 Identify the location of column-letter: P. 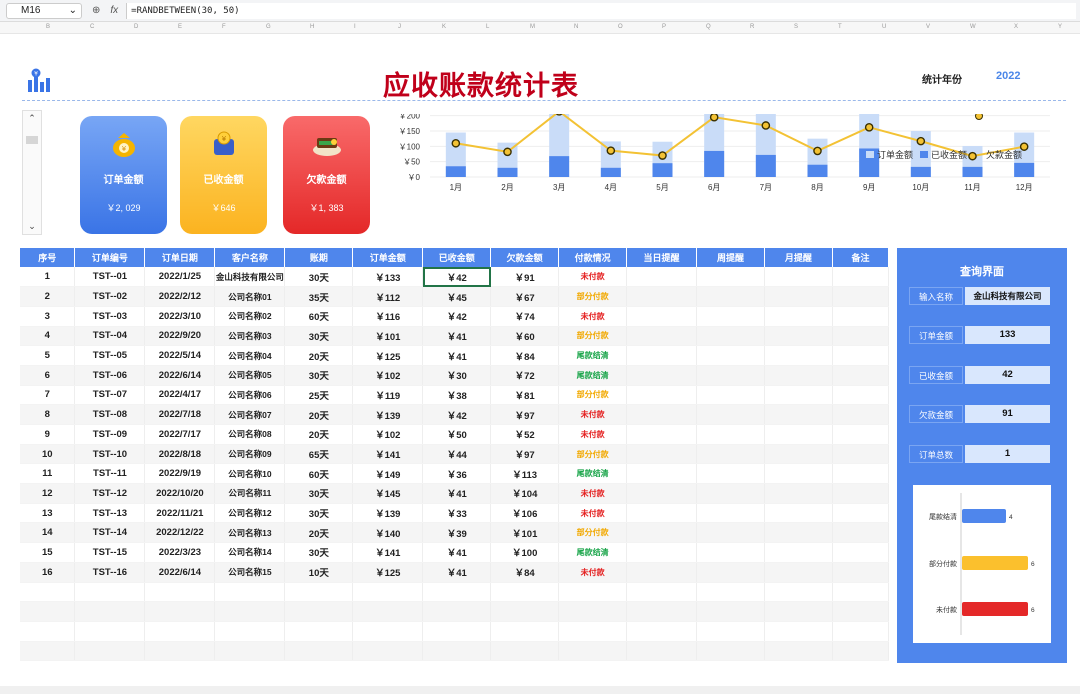
(664, 27).